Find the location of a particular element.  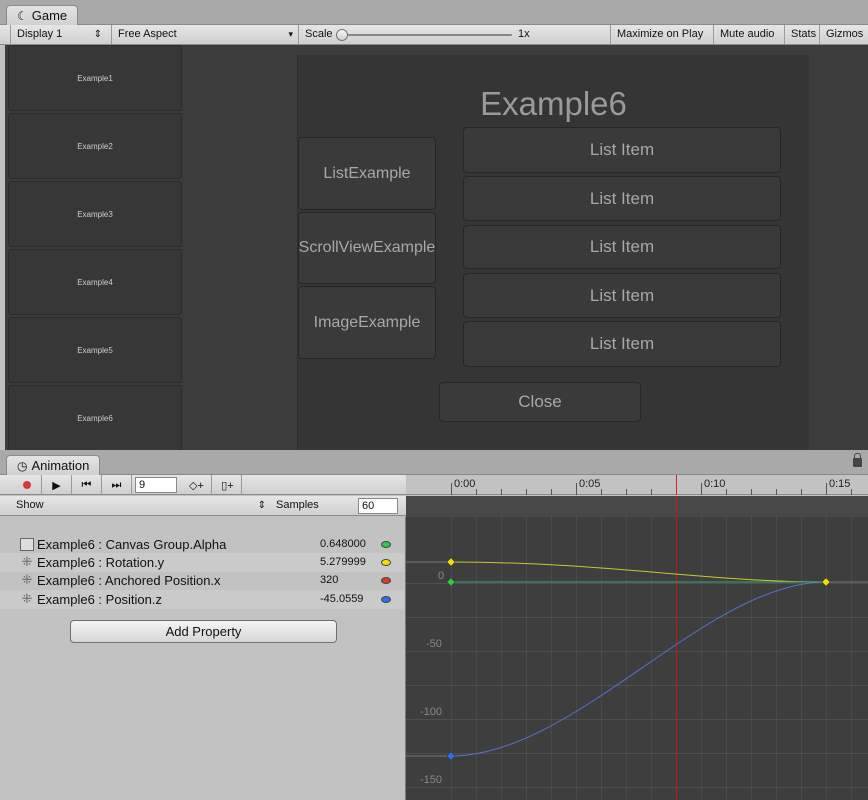

add-keyframe-button: ◇+ is located at coordinates (197, 485).